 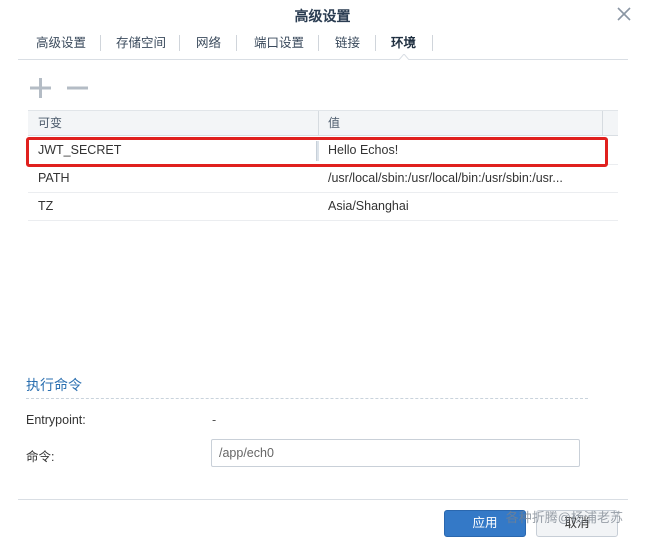 What do you see at coordinates (61, 45) in the screenshot?
I see `tab-advanced-settings: 高级设置` at bounding box center [61, 45].